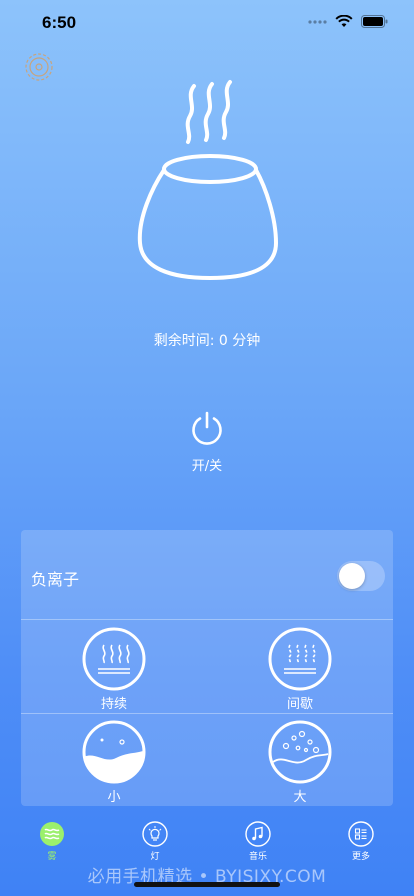 This screenshot has height=896, width=414. I want to click on level-small-button: 小, so click(114, 762).